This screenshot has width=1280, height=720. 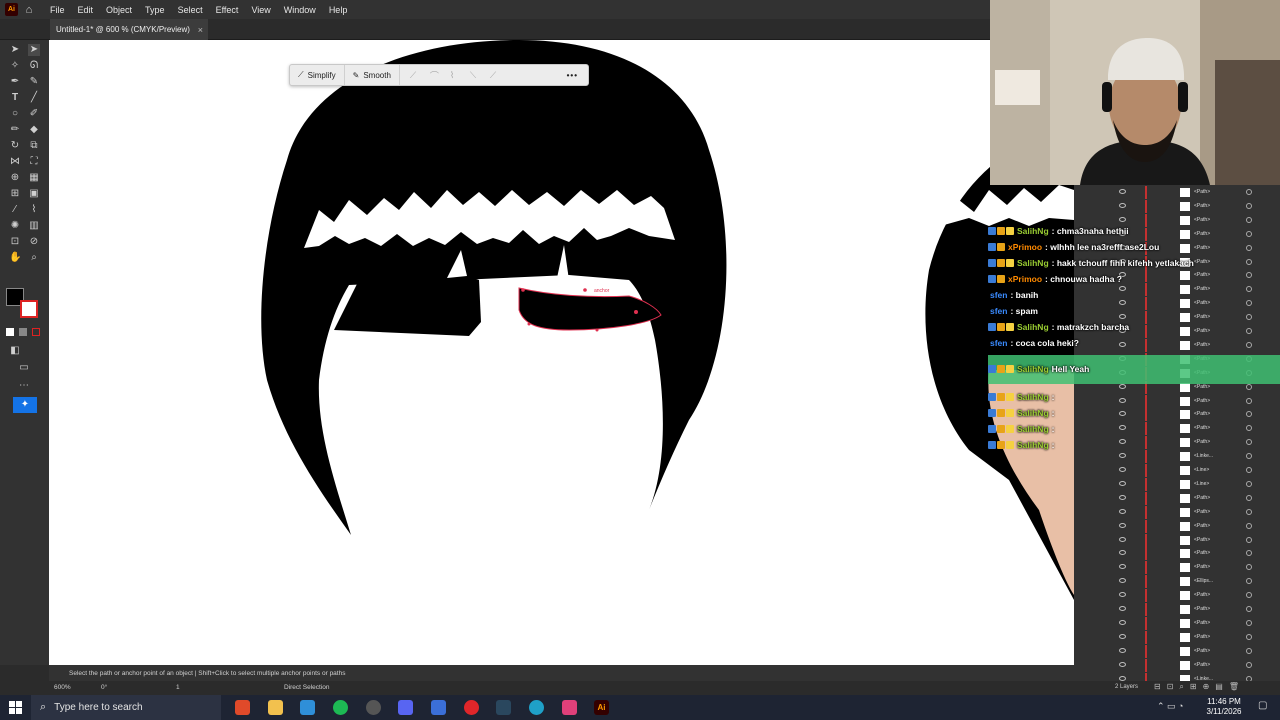 What do you see at coordinates (34, 50) in the screenshot?
I see `direct-selection-tool-icon: ➤` at bounding box center [34, 50].